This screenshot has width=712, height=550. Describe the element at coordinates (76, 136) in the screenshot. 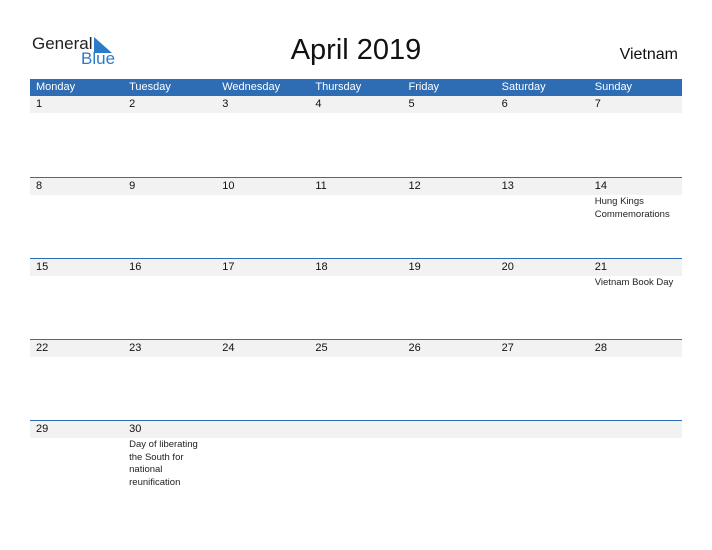

I see `day-cell: 1` at that location.